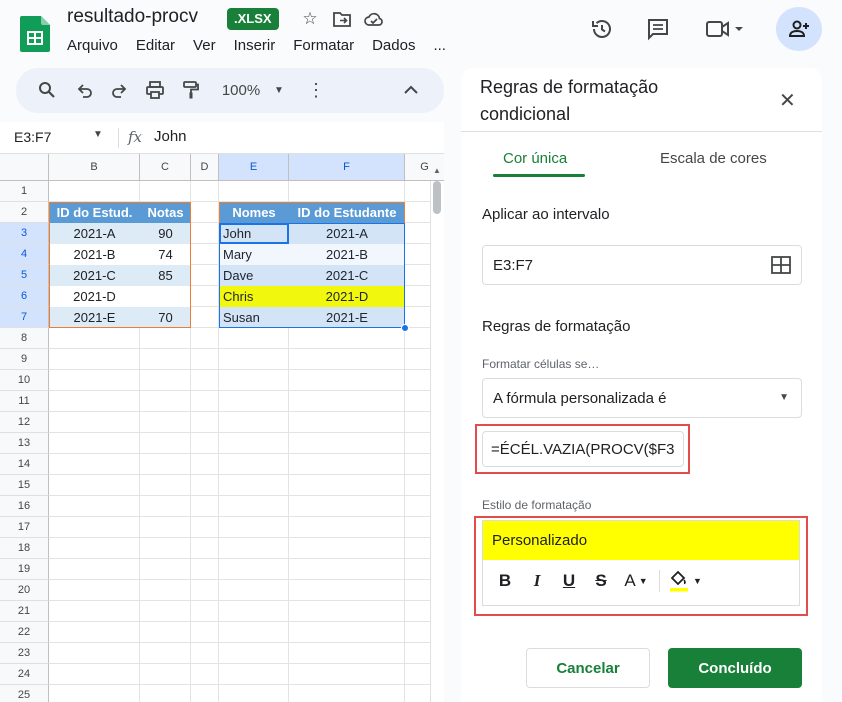 The width and height of the screenshot is (842, 702). What do you see at coordinates (94, 296) in the screenshot?
I see `table1-cell: 2021-D` at bounding box center [94, 296].